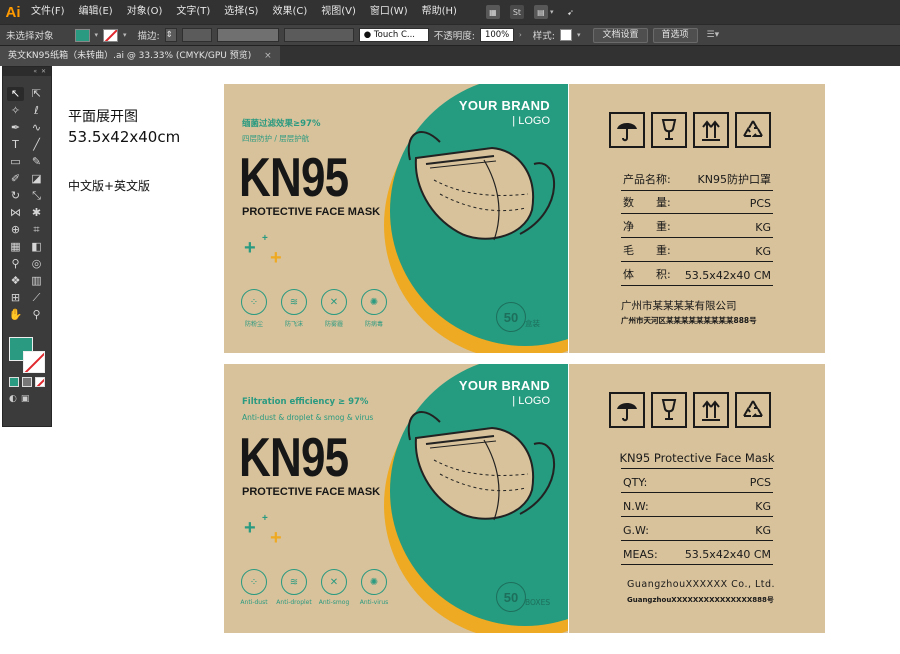  What do you see at coordinates (374, 582) in the screenshot?
I see `virus-icon: ✺` at bounding box center [374, 582].